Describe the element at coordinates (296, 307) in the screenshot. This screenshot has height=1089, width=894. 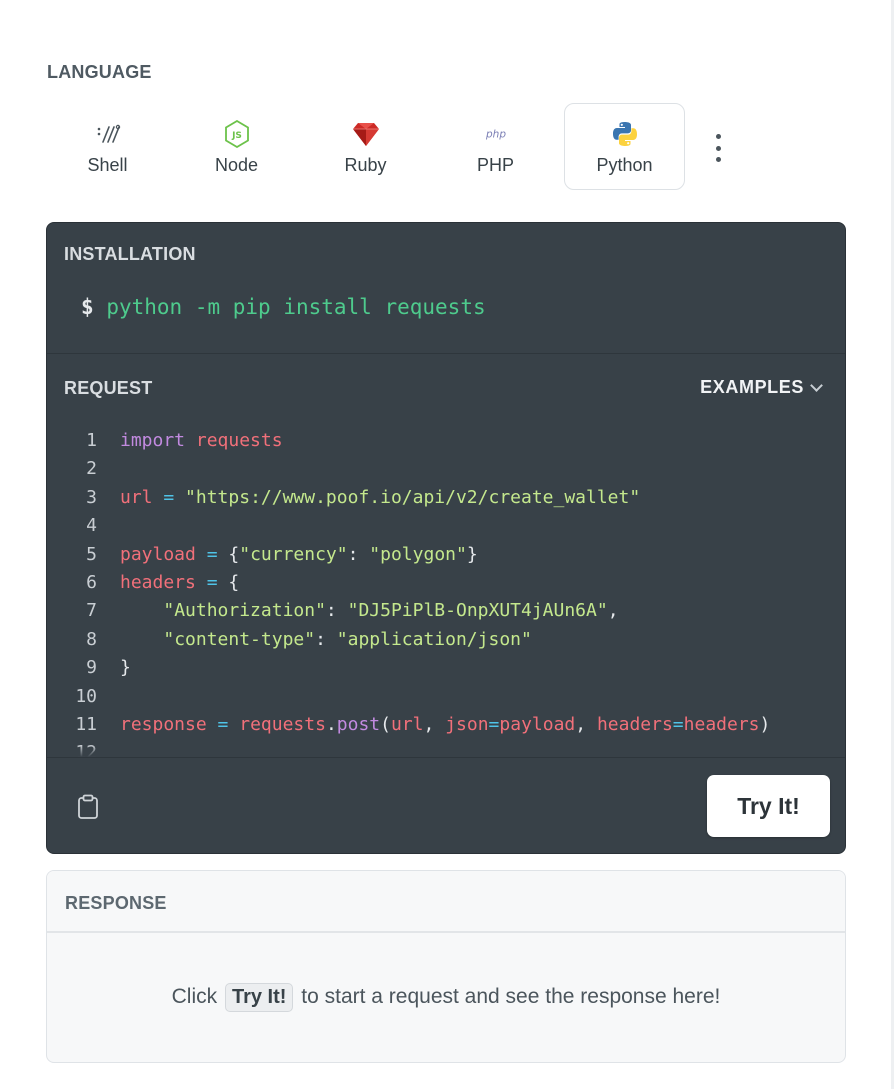
I see `install-command-text: python -m pip install requests` at that location.